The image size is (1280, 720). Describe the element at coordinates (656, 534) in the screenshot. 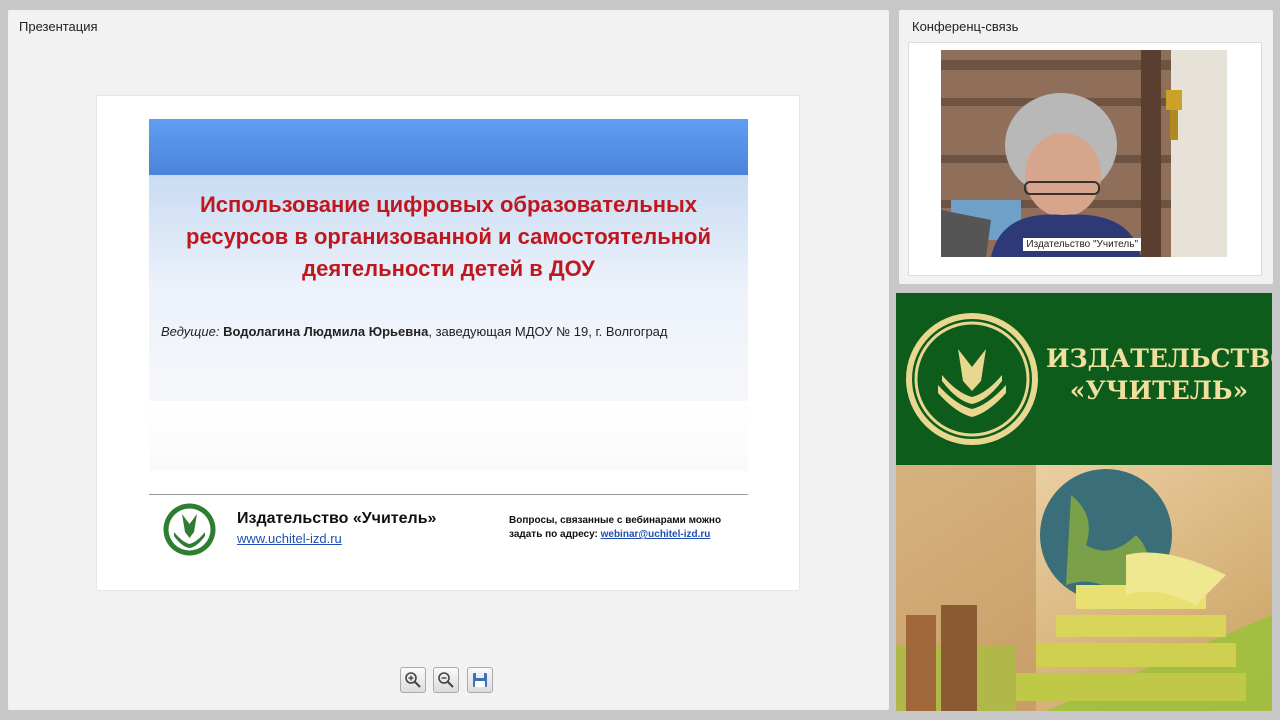

I see `footer-email-link: webinar@uchitel-izd.ru` at that location.